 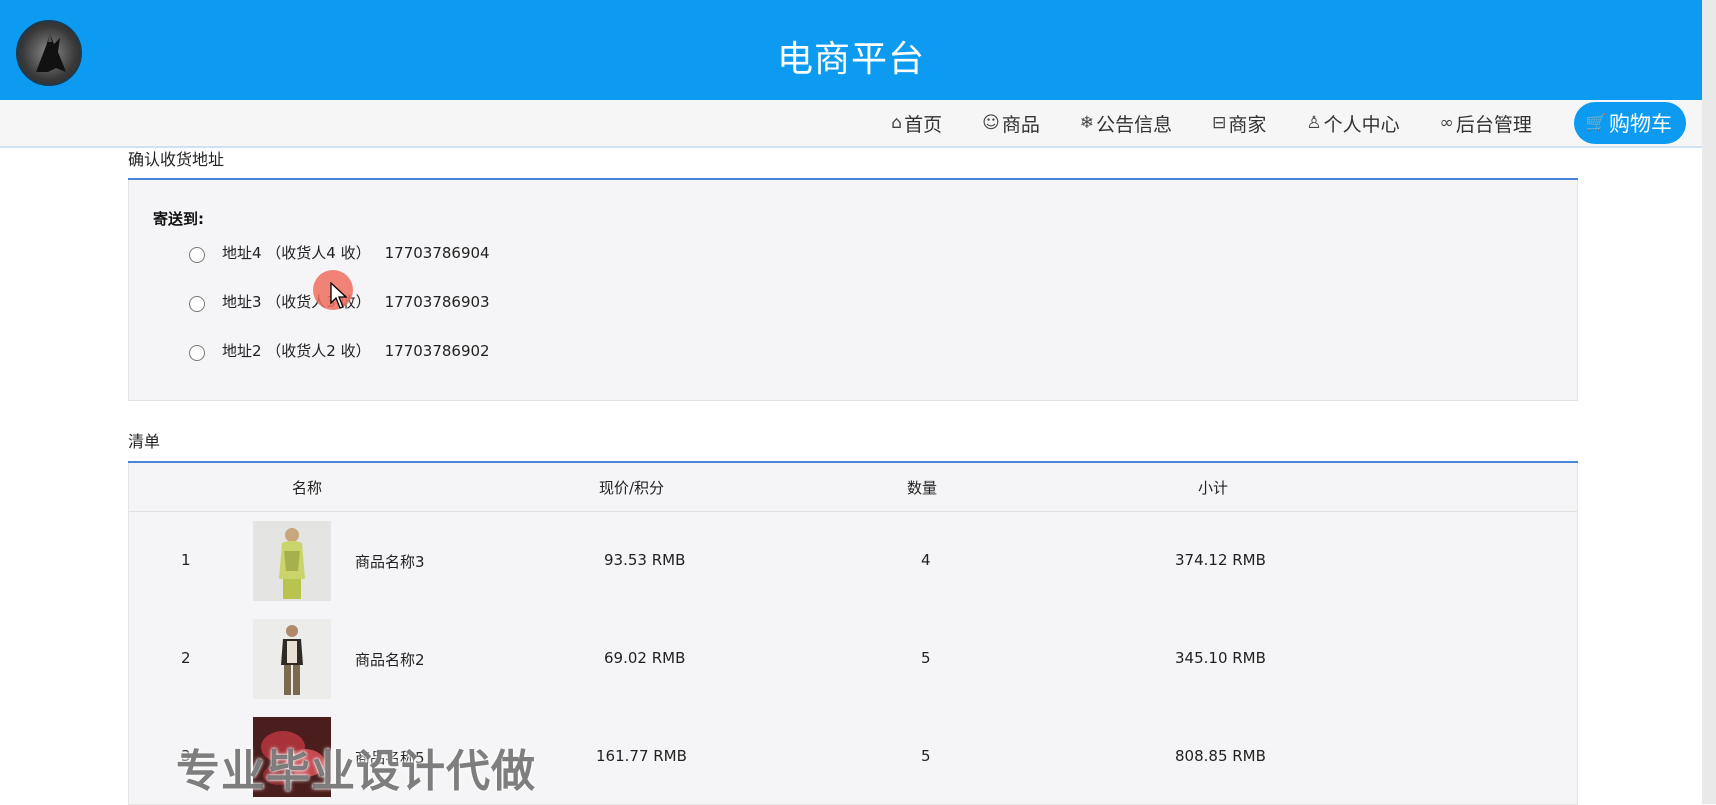 I want to click on cart-button: 🛒 购物车, so click(x=1629, y=123).